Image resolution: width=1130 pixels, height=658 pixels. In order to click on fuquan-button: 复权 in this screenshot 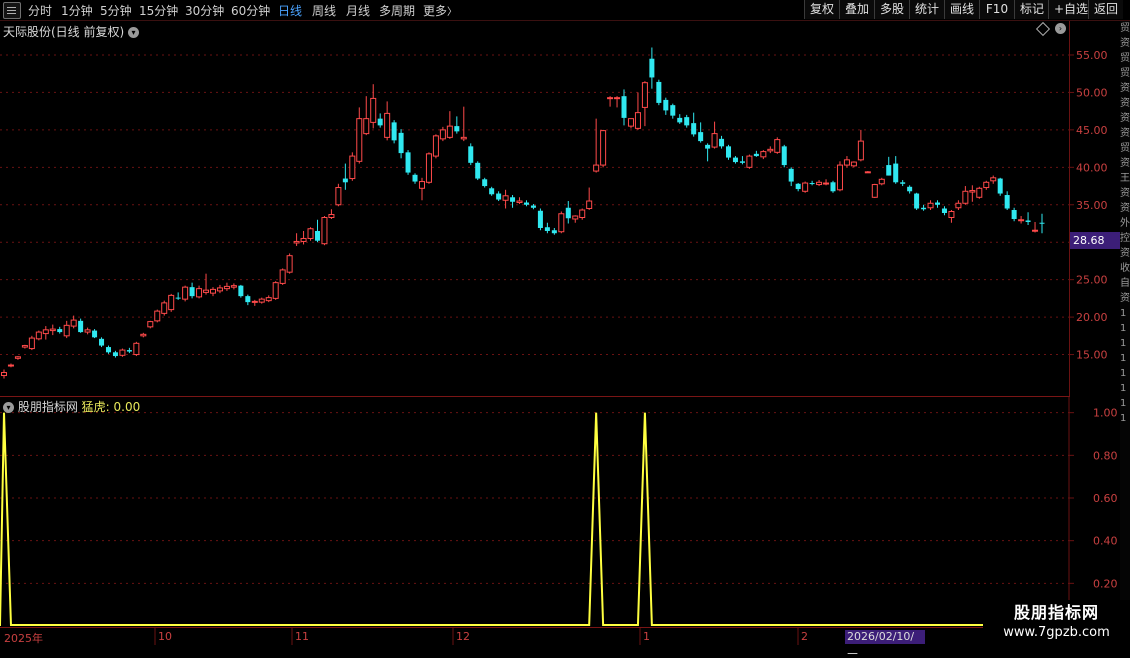, I will do `click(821, 9)`.